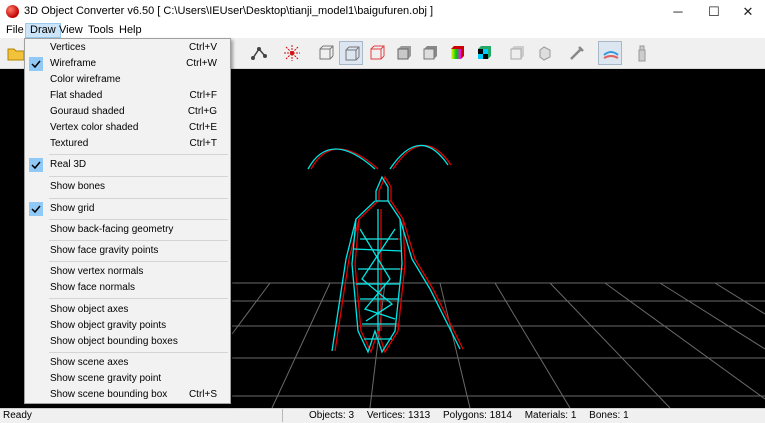  What do you see at coordinates (577, 53) in the screenshot?
I see `tool-icon` at bounding box center [577, 53].